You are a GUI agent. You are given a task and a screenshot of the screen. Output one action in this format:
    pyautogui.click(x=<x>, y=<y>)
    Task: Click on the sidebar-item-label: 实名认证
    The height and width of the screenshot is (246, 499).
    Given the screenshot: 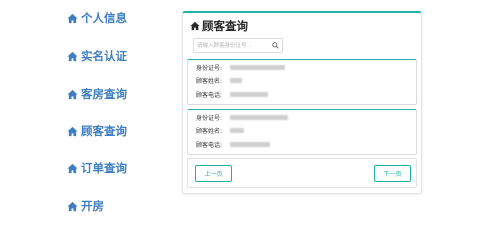 What is the action you would take?
    pyautogui.click(x=104, y=56)
    